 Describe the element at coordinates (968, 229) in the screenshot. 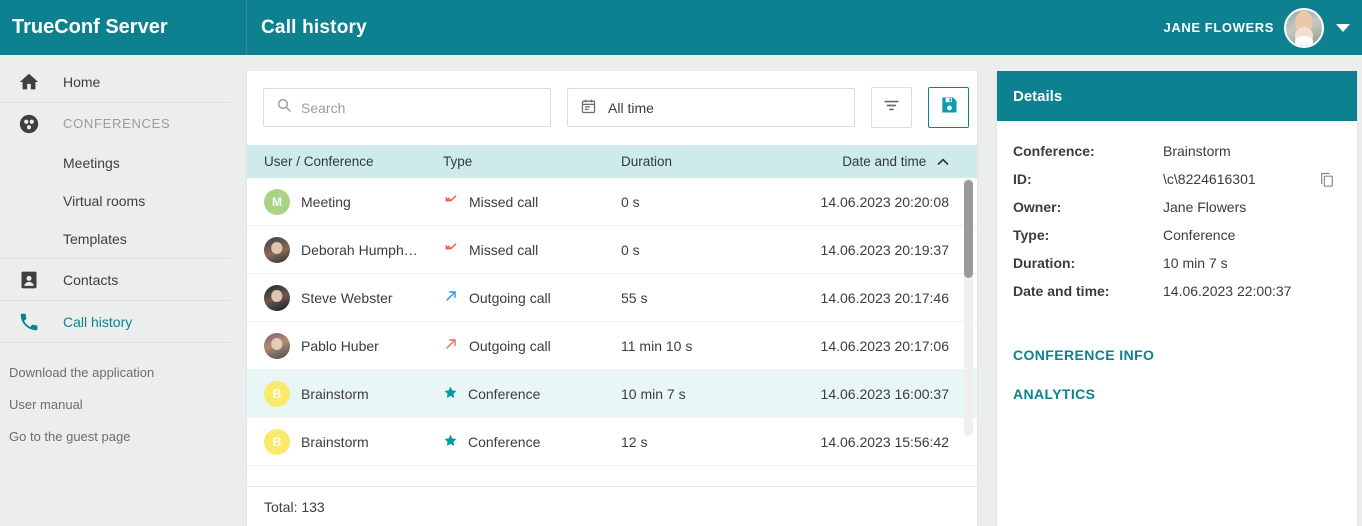

I see `scrollbar-thumb` at that location.